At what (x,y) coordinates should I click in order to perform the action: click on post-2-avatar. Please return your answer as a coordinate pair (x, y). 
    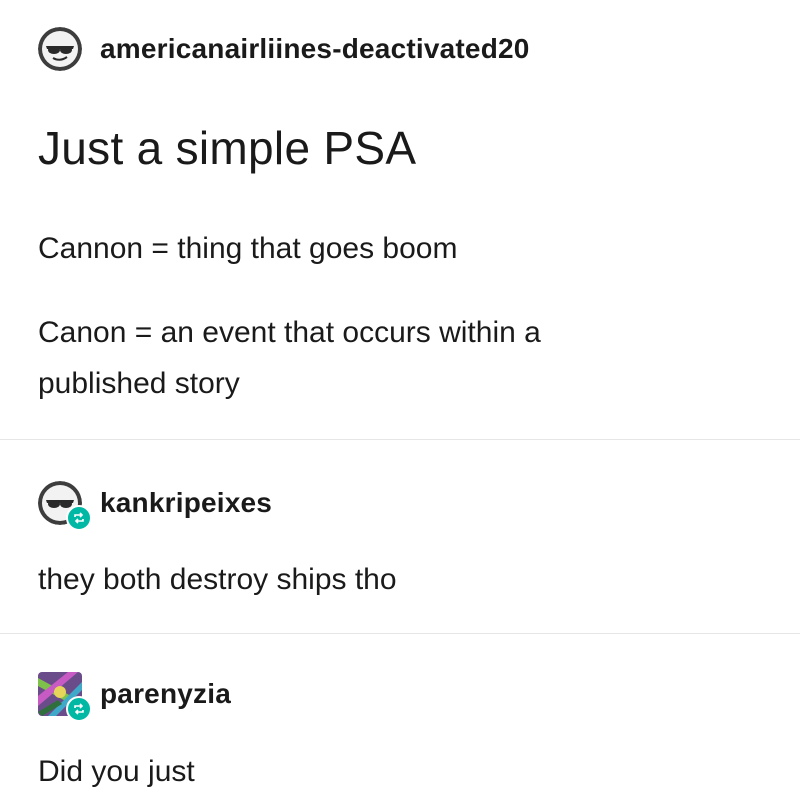
    Looking at the image, I should click on (65, 506).